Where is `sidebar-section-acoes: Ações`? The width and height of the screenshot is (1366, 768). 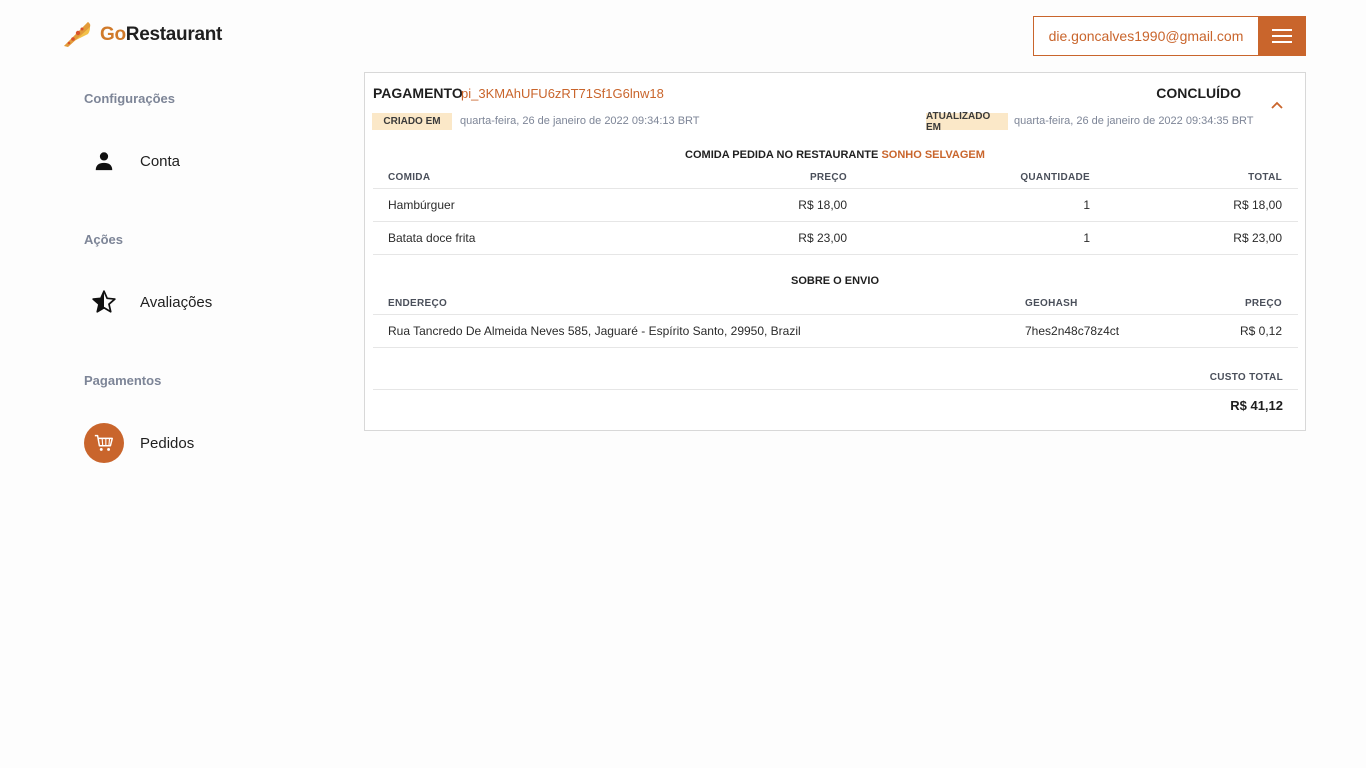 sidebar-section-acoes: Ações is located at coordinates (104, 239).